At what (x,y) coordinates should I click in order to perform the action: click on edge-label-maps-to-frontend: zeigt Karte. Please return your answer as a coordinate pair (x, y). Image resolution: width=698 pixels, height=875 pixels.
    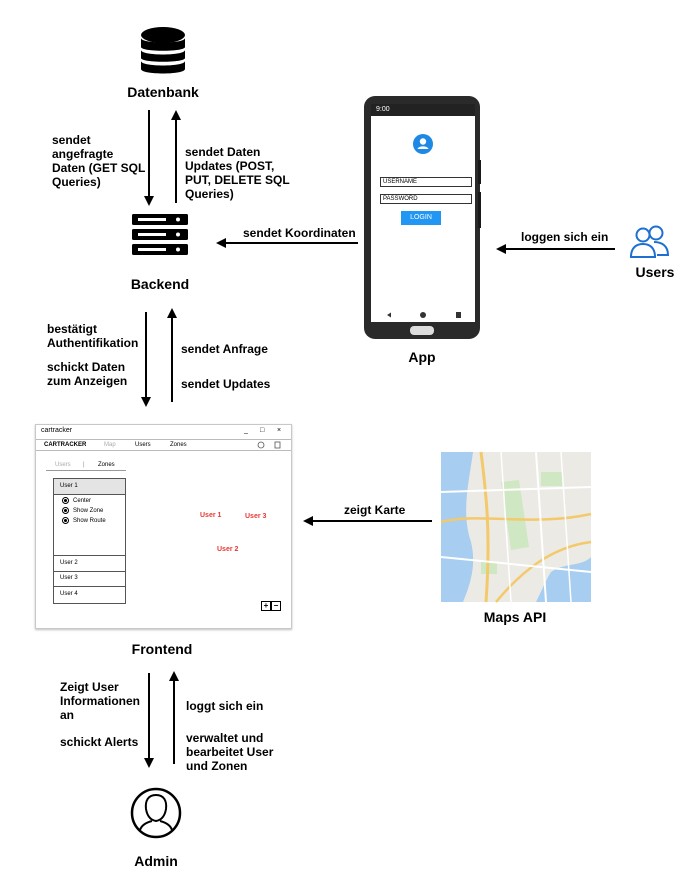
    Looking at the image, I should click on (375, 510).